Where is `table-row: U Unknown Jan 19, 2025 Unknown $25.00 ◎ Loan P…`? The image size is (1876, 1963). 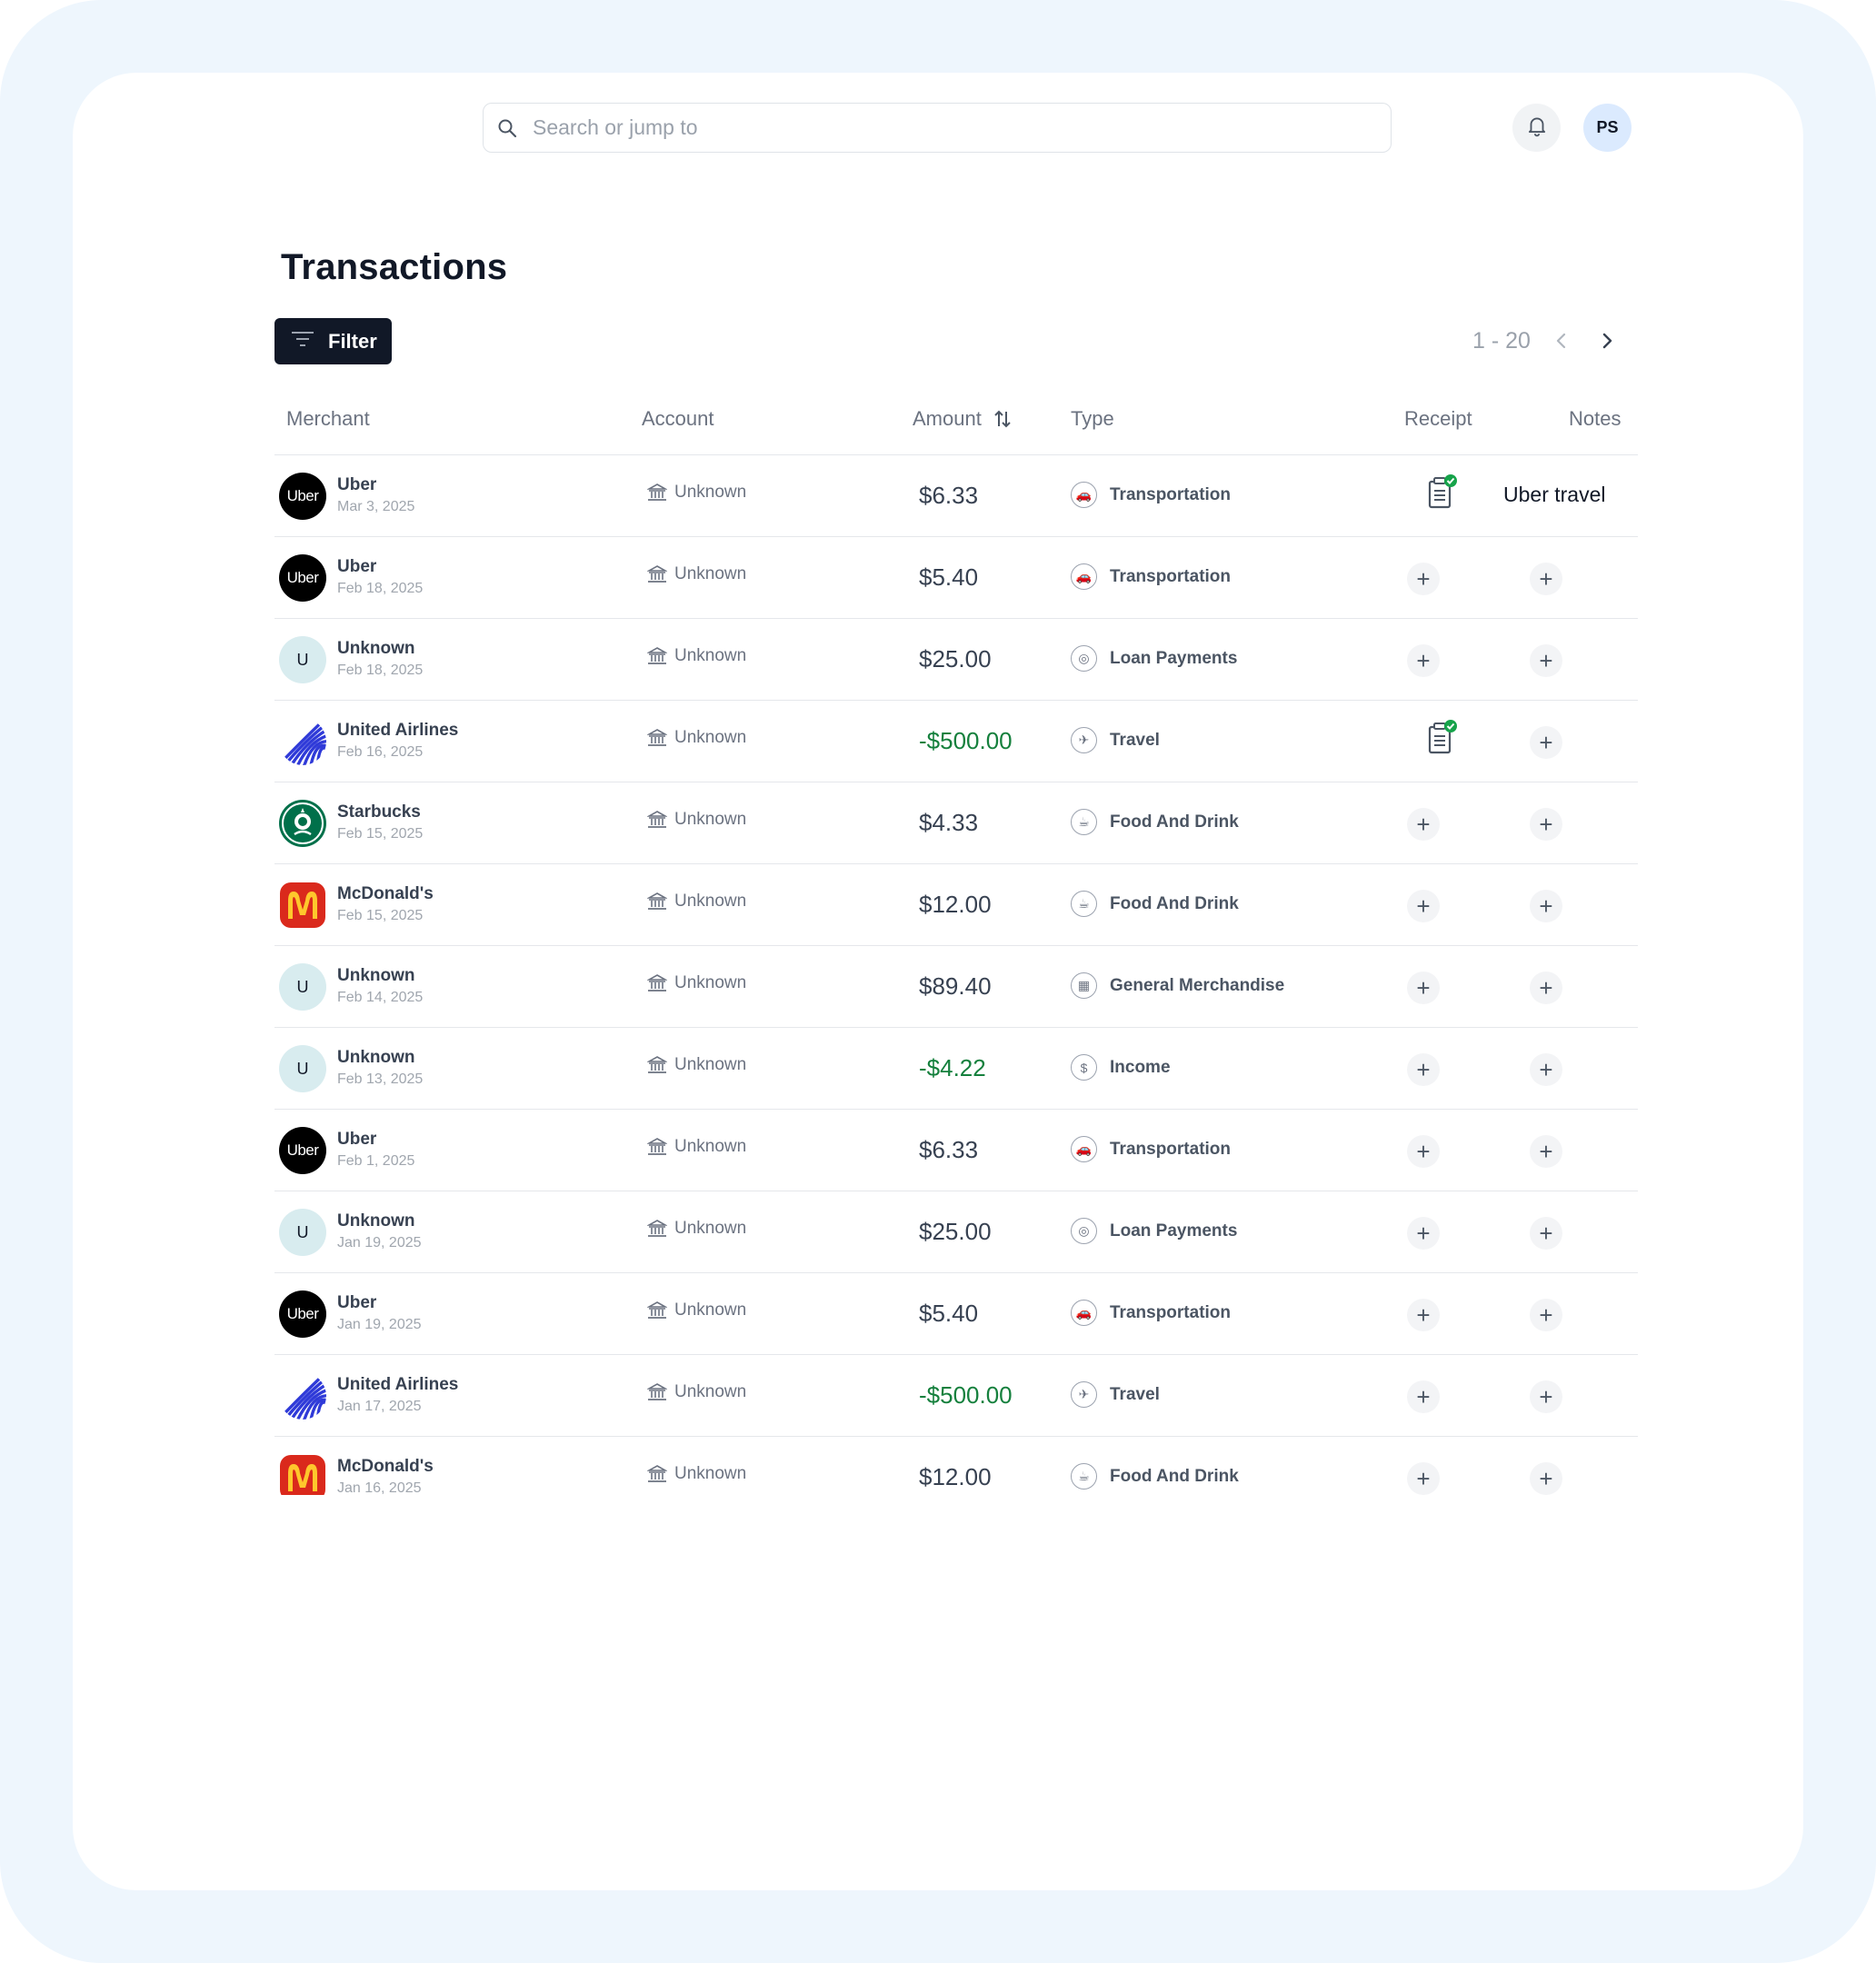 table-row: U Unknown Jan 19, 2025 Unknown $25.00 ◎ Loan P… is located at coordinates (956, 1232).